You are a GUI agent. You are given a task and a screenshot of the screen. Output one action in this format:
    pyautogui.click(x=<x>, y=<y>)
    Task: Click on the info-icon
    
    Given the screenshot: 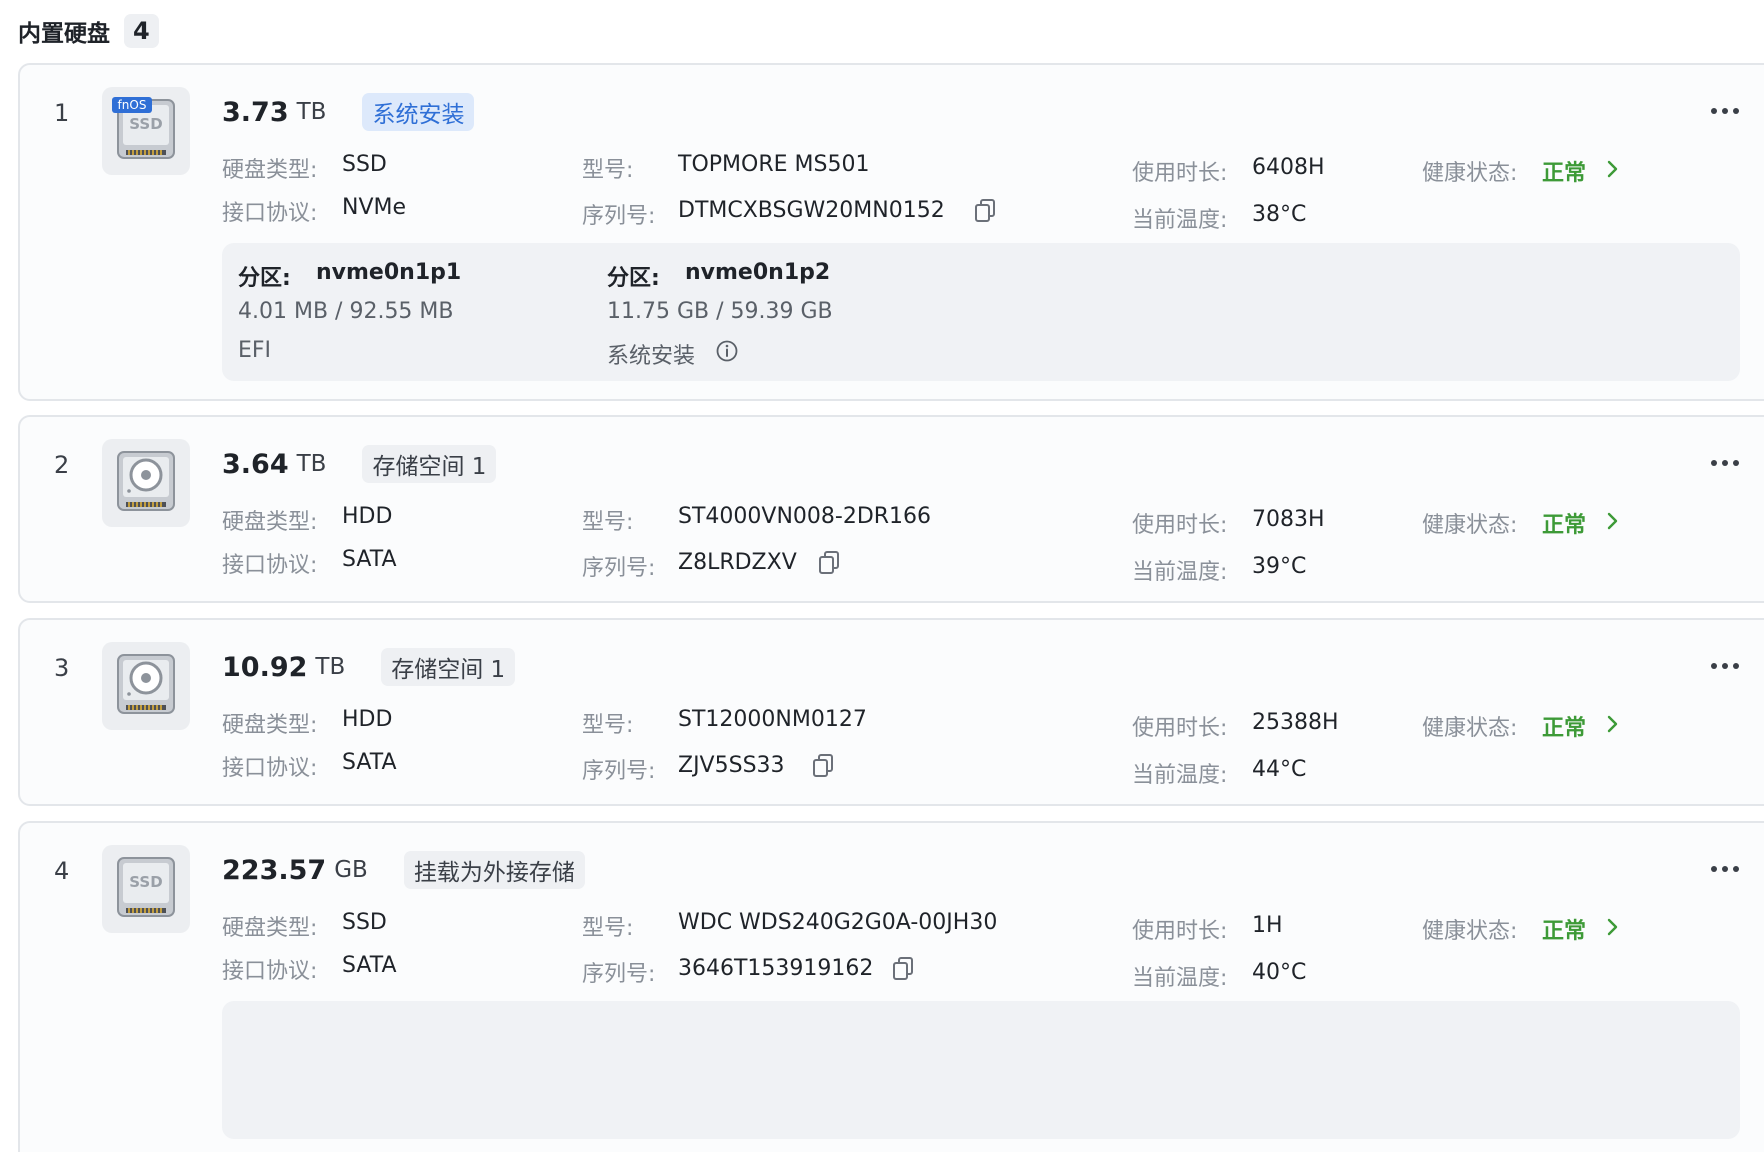 What is the action you would take?
    pyautogui.click(x=727, y=351)
    